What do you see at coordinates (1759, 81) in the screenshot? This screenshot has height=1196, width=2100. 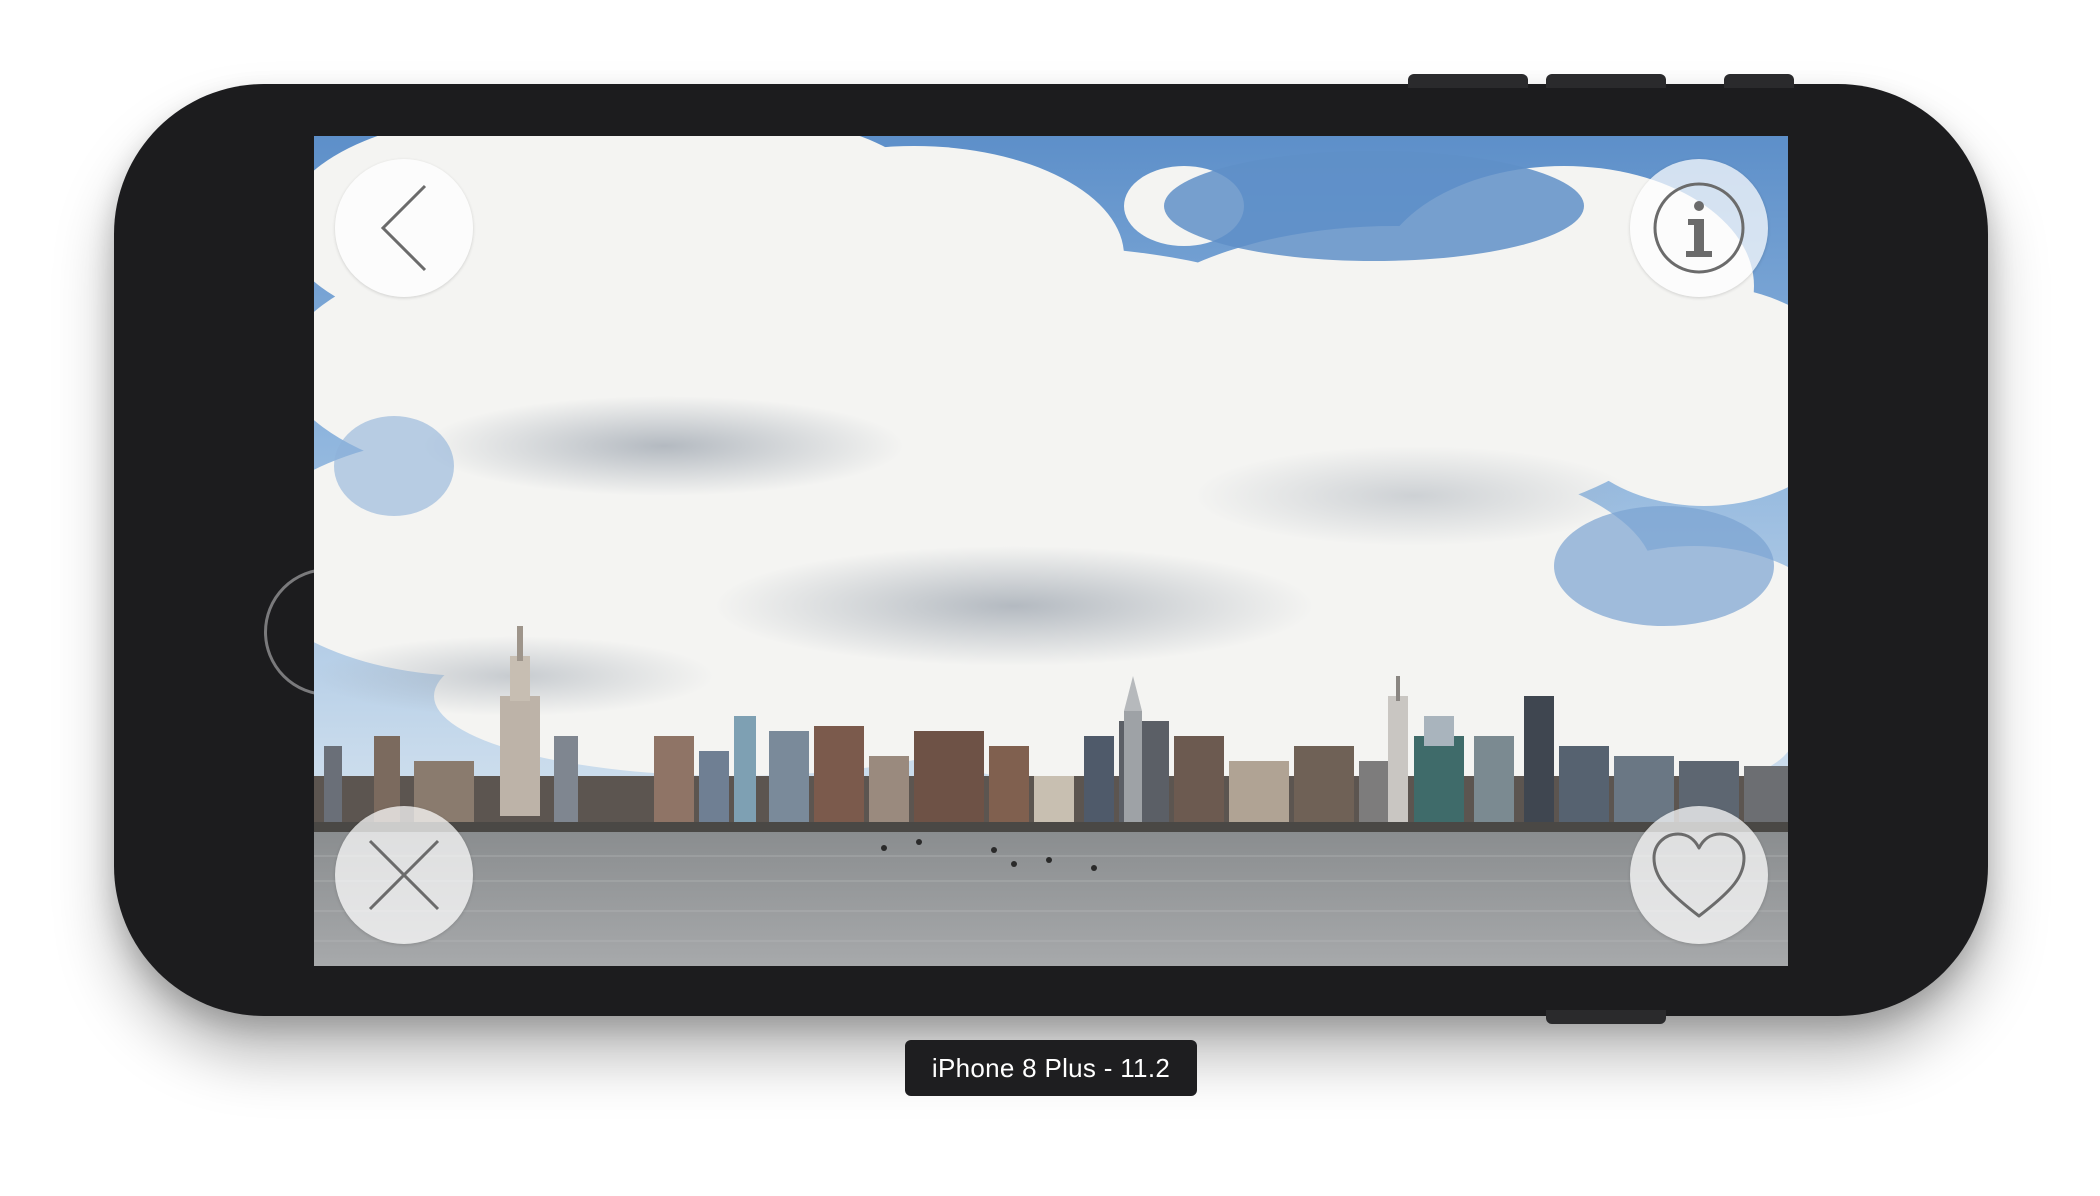 I see `mute-switch` at bounding box center [1759, 81].